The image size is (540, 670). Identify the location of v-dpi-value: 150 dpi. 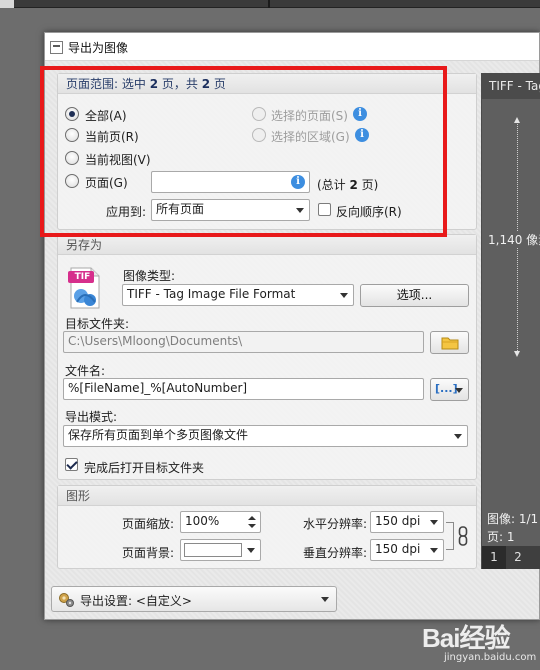
(398, 549).